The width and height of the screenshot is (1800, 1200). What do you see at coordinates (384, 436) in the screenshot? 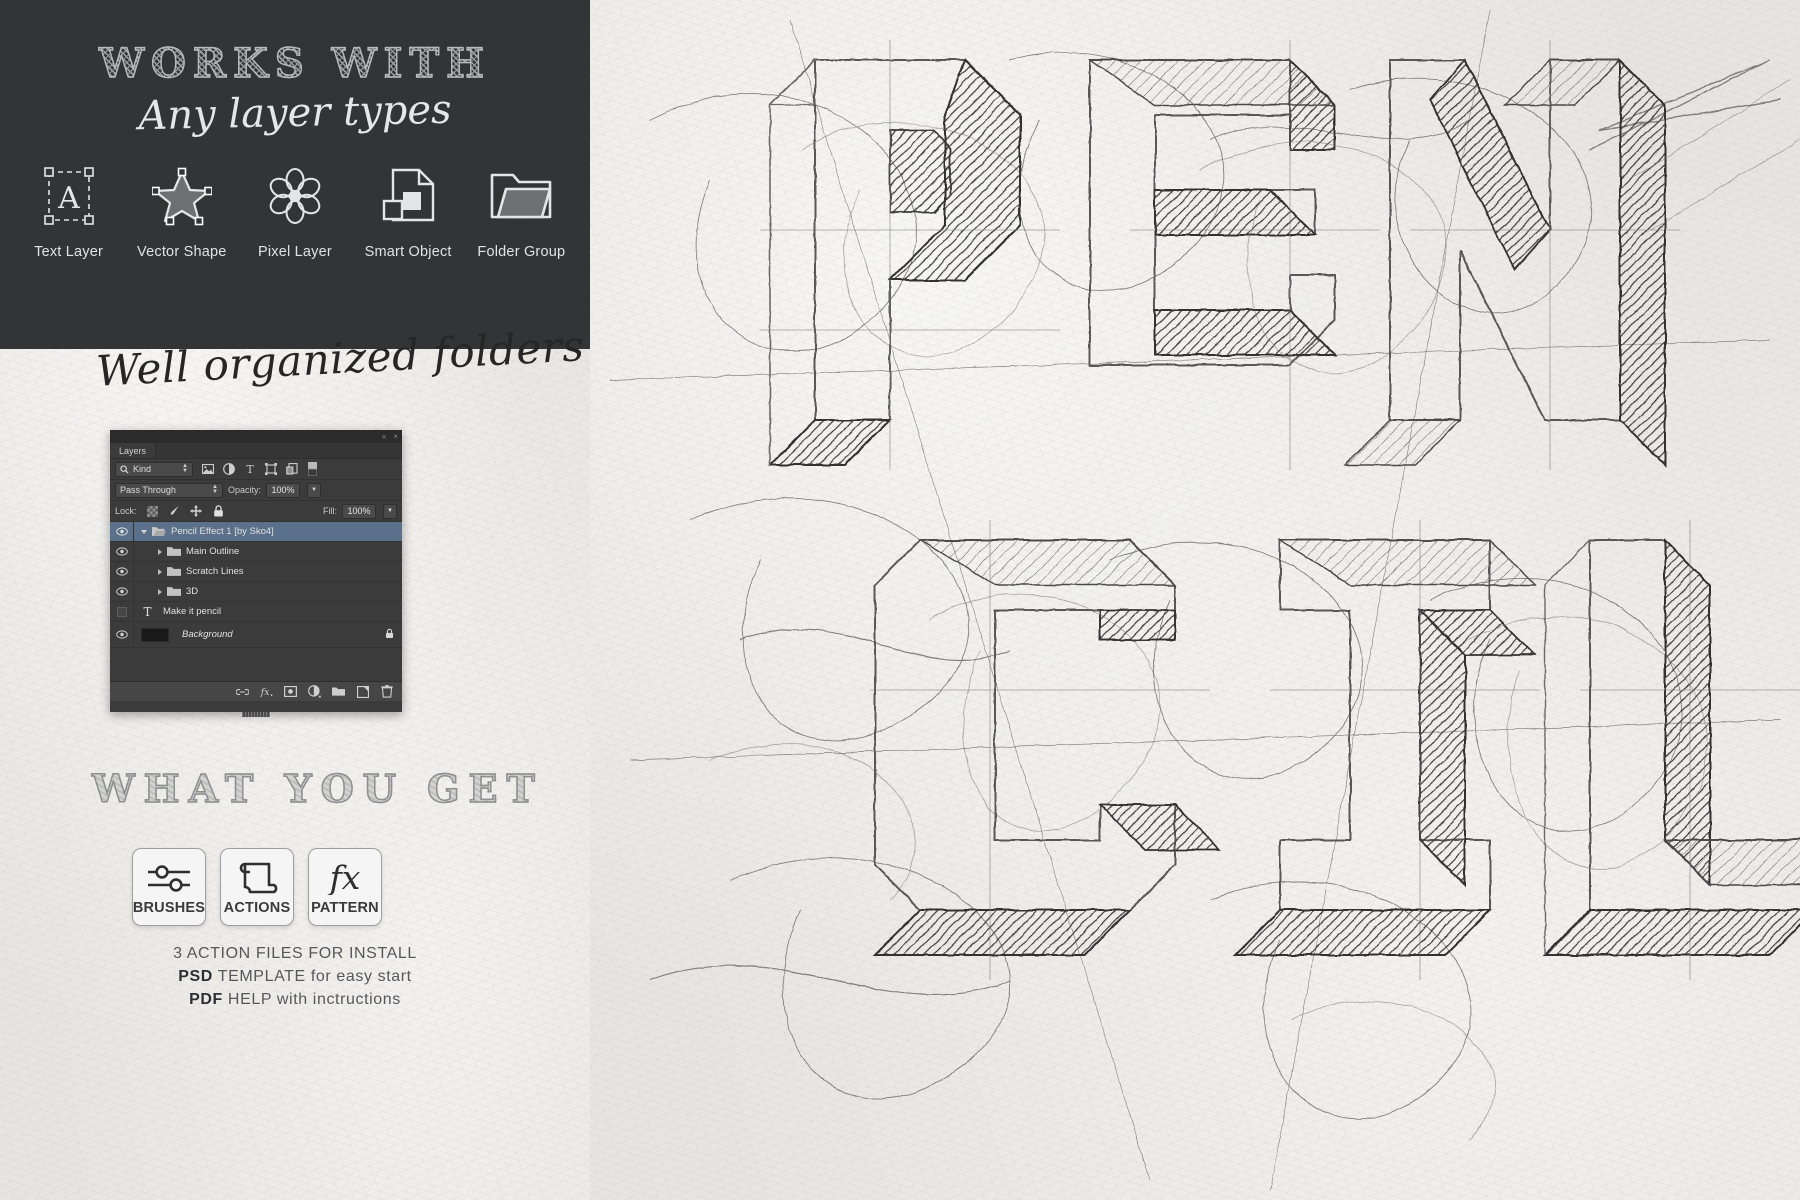
I see `collapse-panel-icon: «` at bounding box center [384, 436].